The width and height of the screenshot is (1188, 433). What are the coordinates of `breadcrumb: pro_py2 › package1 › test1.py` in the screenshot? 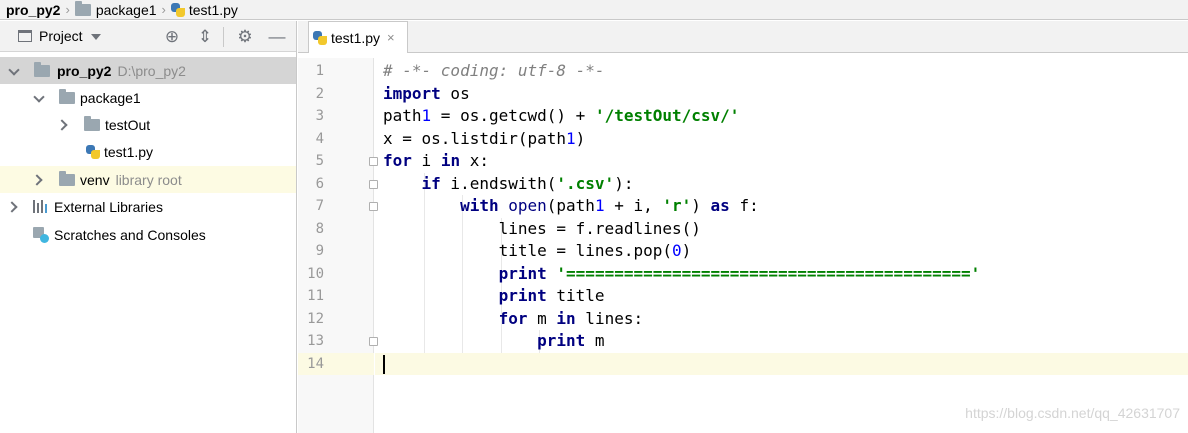 It's located at (594, 10).